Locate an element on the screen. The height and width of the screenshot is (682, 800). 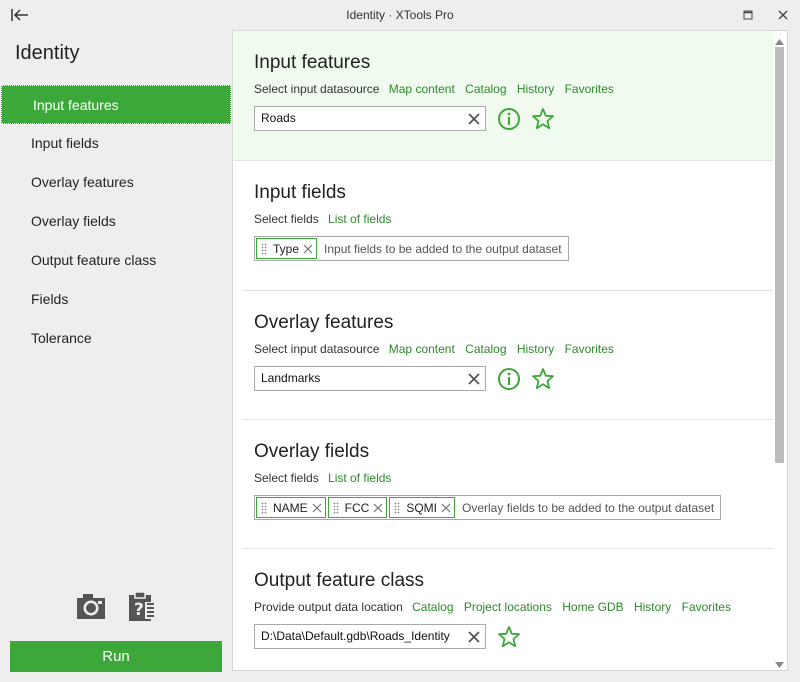
section-title: Overlay features is located at coordinates (324, 322).